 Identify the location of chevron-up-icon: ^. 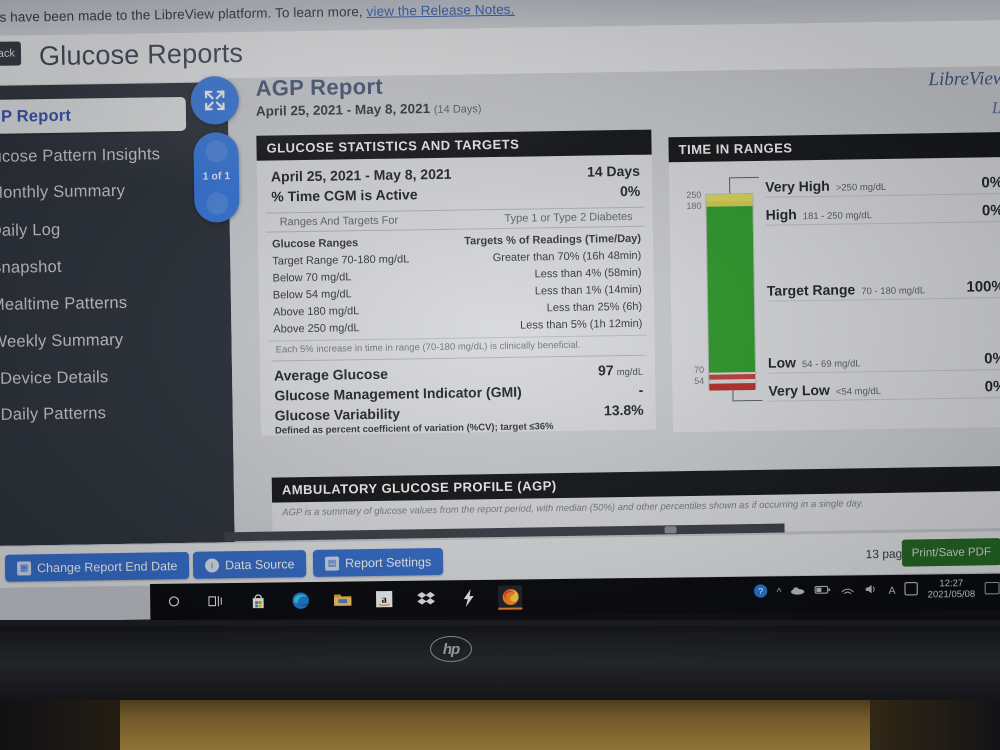
(779, 592).